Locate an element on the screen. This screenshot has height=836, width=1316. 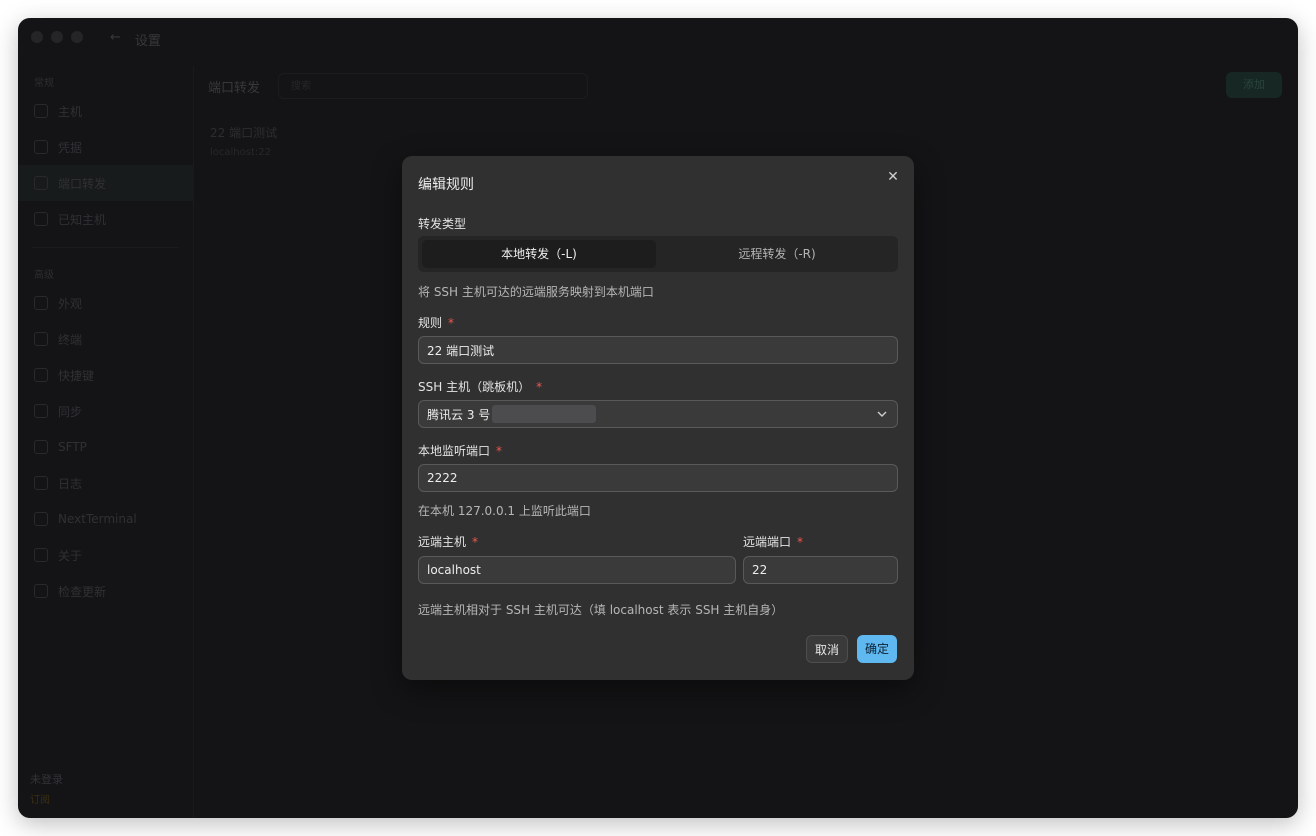
ssh-host-value: 腾讯云 3 号 is located at coordinates (459, 414).